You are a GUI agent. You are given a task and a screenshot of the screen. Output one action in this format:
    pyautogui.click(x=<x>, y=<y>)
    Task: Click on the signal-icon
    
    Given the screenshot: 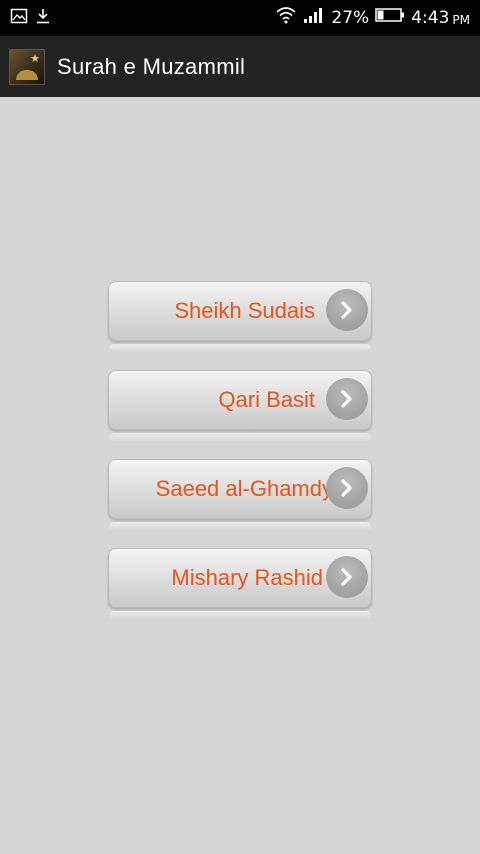 What is the action you would take?
    pyautogui.click(x=314, y=17)
    